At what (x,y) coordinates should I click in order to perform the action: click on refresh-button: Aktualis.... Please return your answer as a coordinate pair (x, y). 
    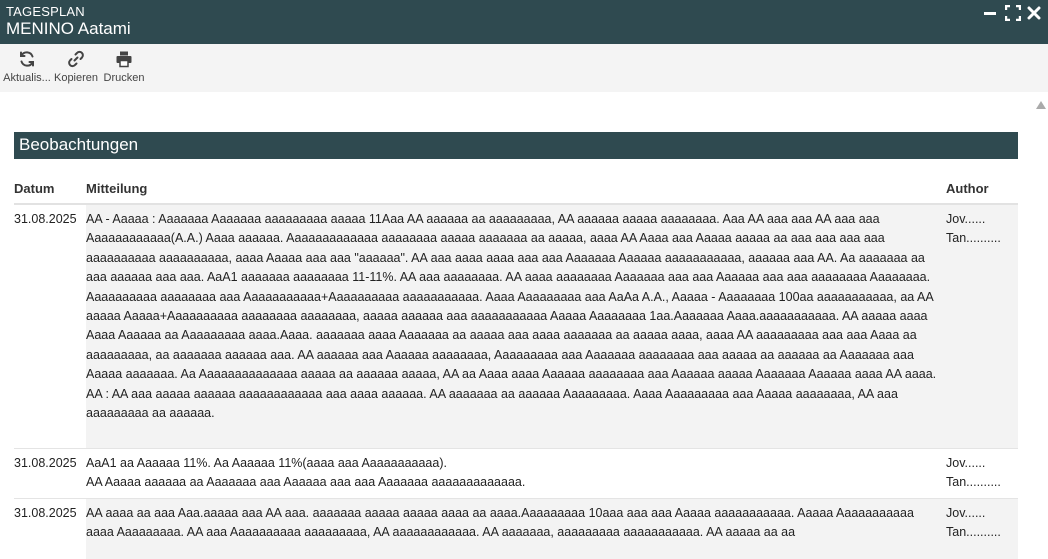
    Looking at the image, I should click on (27, 69).